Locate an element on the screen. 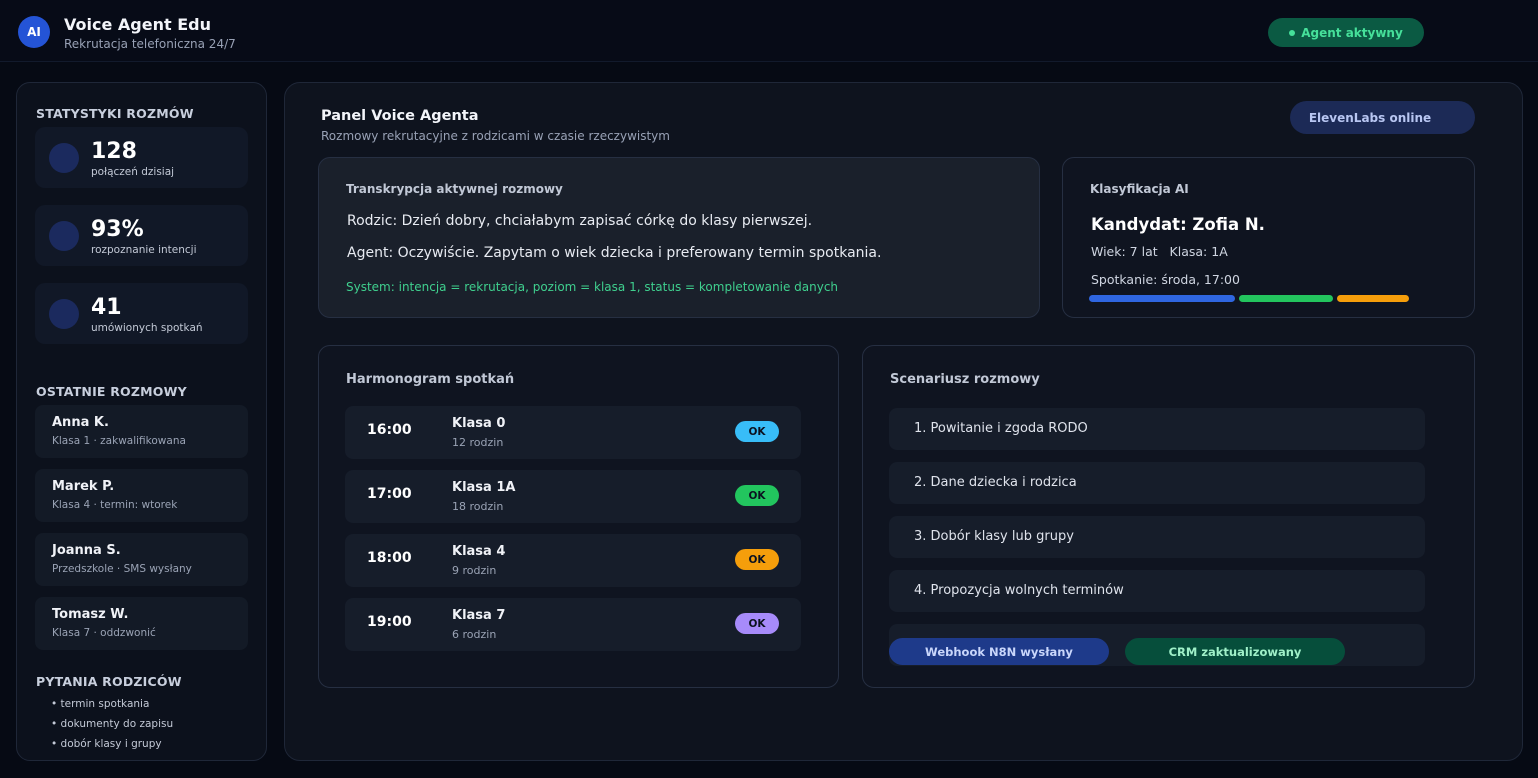 This screenshot has width=1538, height=778. schedule-row: 18:00 Klasa 4 9 rodzin OK is located at coordinates (573, 560).